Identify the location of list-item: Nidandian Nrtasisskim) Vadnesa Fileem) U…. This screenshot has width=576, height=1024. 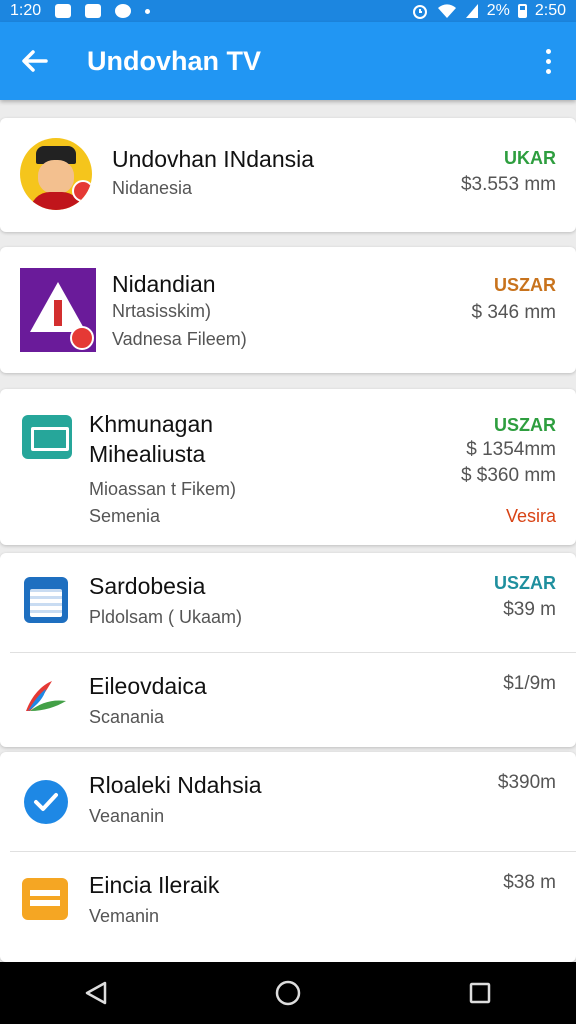
(288, 310).